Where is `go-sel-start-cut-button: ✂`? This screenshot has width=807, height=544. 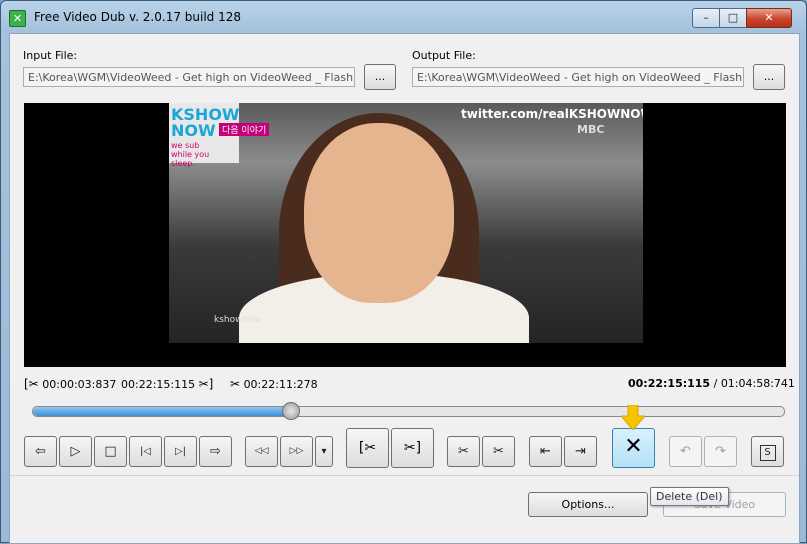
go-sel-start-cut-button: ✂ is located at coordinates (463, 451).